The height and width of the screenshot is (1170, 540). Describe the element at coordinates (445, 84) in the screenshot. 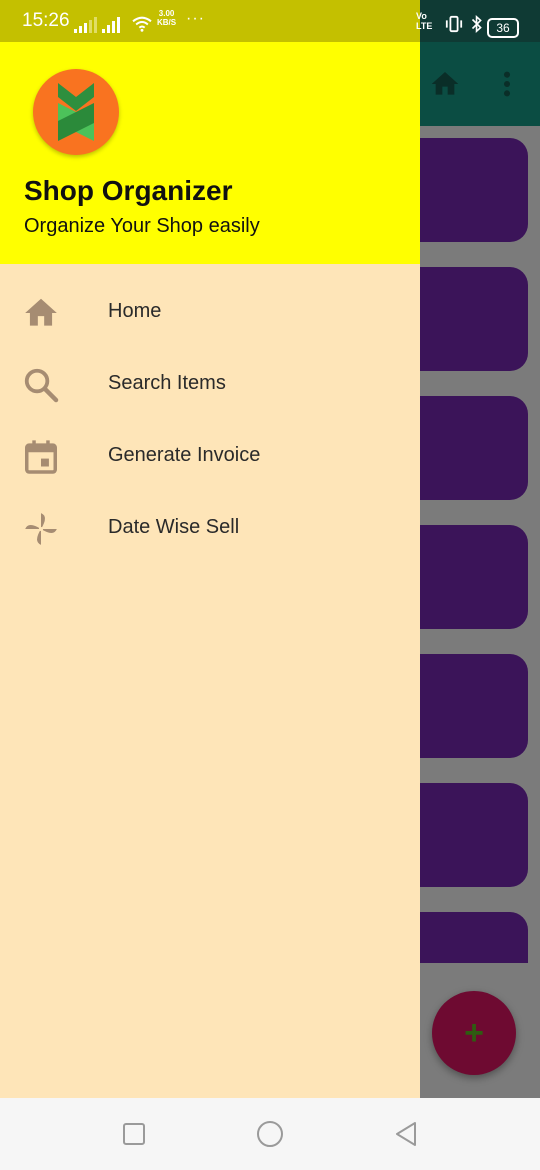

I see `toolbar-home-icon` at that location.